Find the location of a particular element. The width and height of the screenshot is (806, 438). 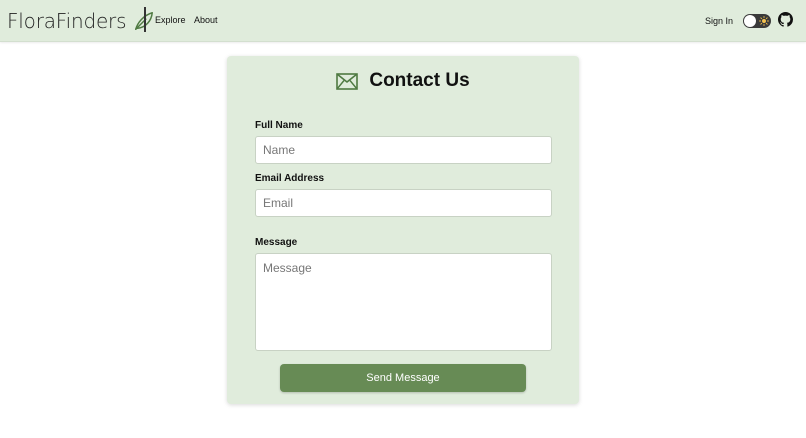

send-message-button: Send Message is located at coordinates (403, 378).